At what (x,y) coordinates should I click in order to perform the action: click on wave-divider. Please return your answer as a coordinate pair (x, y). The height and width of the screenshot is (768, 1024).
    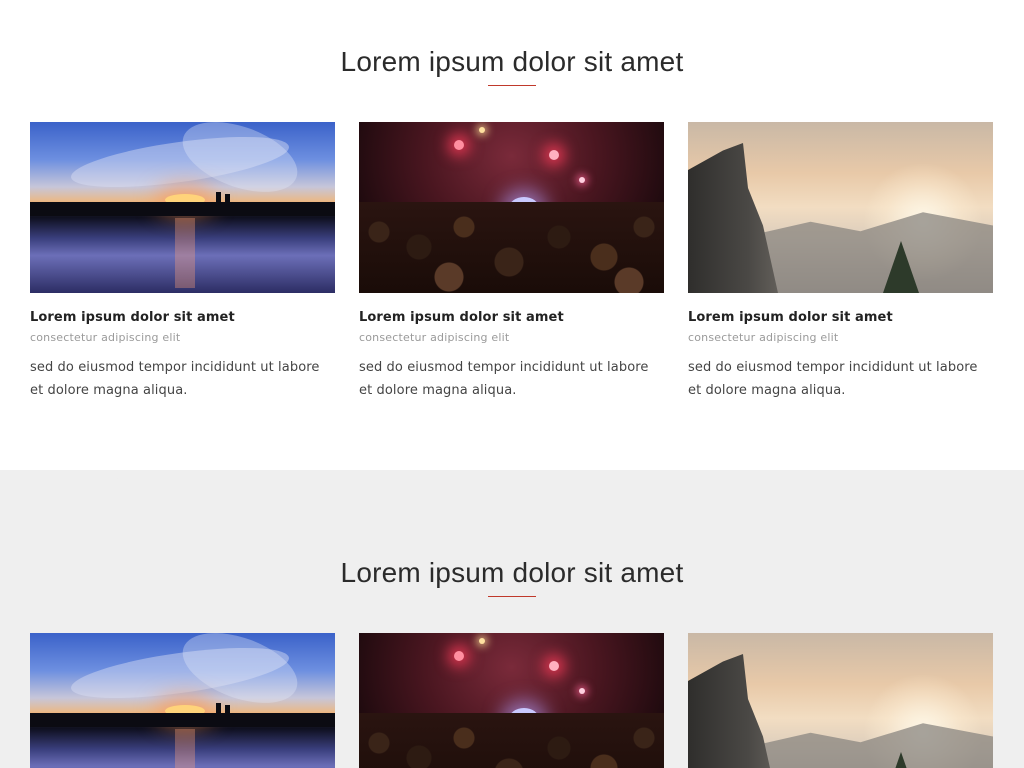
    Looking at the image, I should click on (512, 482).